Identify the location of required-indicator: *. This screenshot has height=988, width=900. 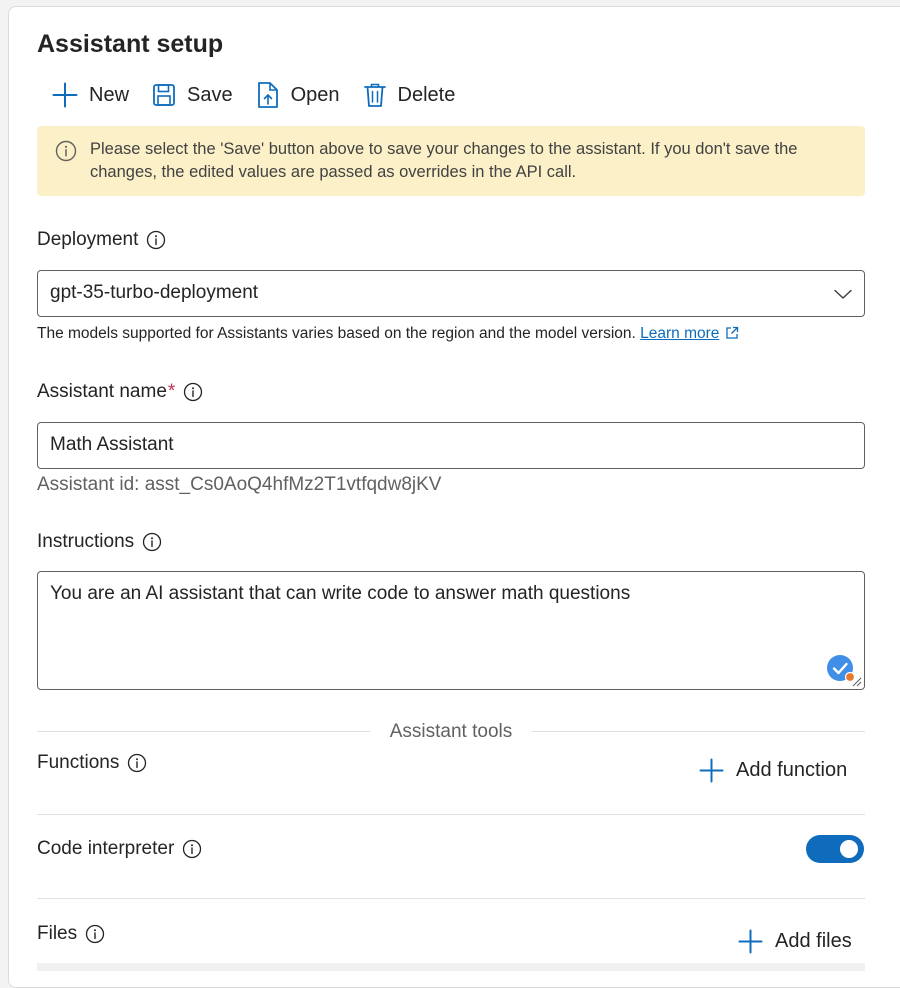
(171, 391).